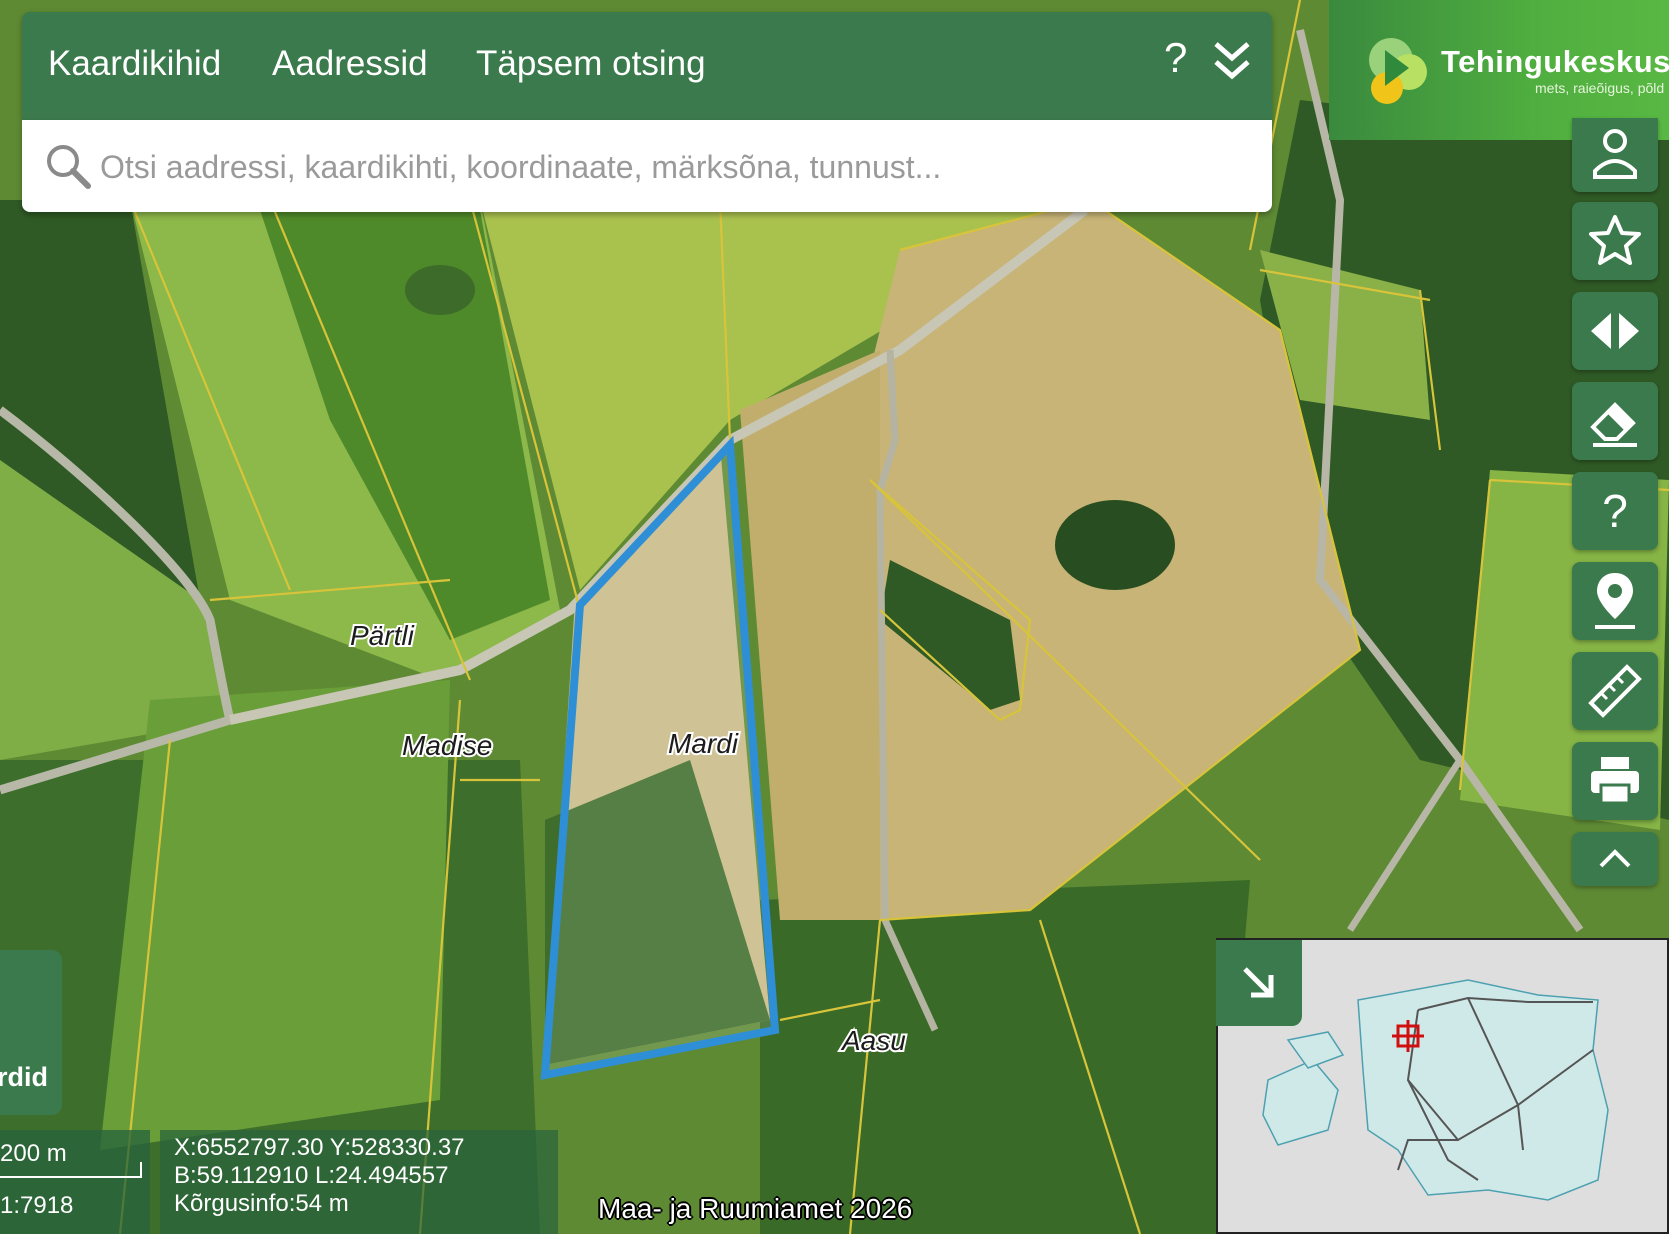 The width and height of the screenshot is (1669, 1234). I want to click on tab-addresses: Aadressid, so click(350, 64).